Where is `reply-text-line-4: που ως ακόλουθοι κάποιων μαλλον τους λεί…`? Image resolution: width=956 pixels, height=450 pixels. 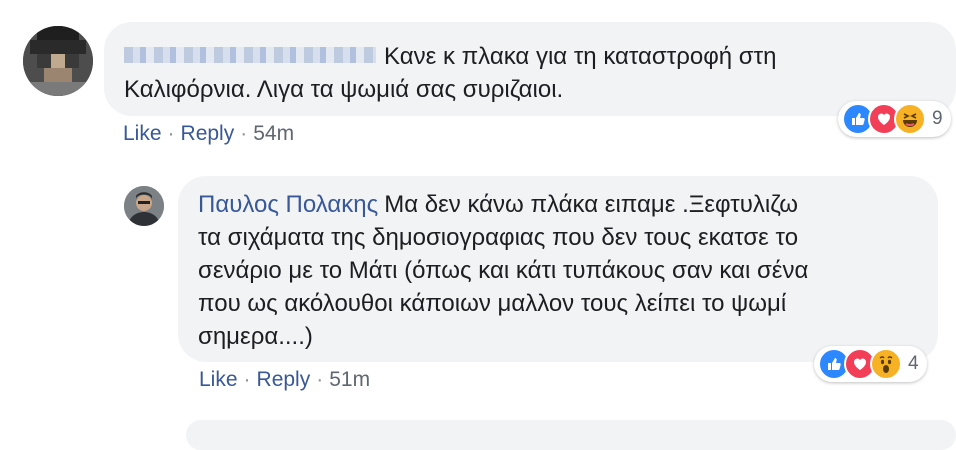 reply-text-line-4: που ως ακόλουθοι κάποιων μαλλον τους λεί… is located at coordinates (492, 303).